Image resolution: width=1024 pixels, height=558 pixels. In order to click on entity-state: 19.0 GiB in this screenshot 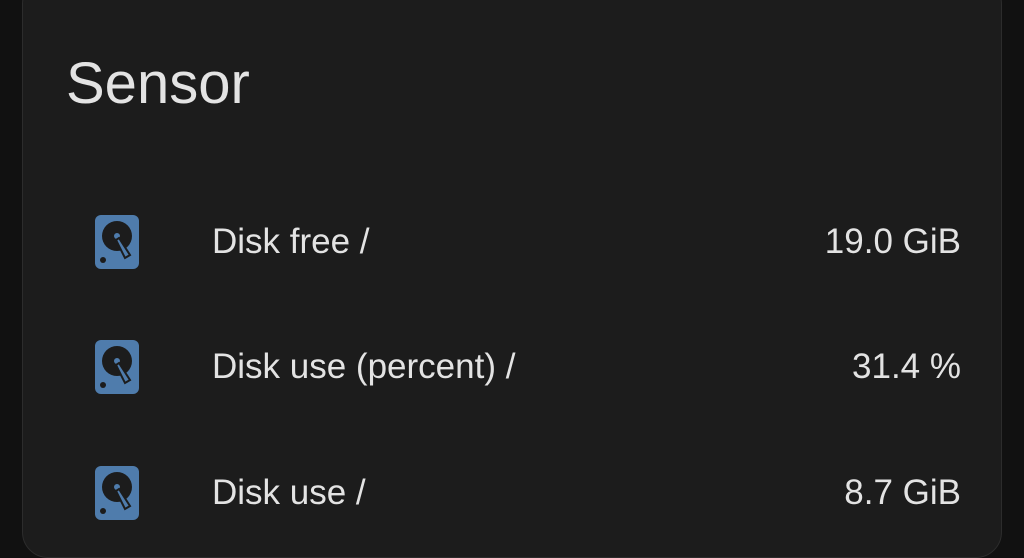, I will do `click(892, 241)`.